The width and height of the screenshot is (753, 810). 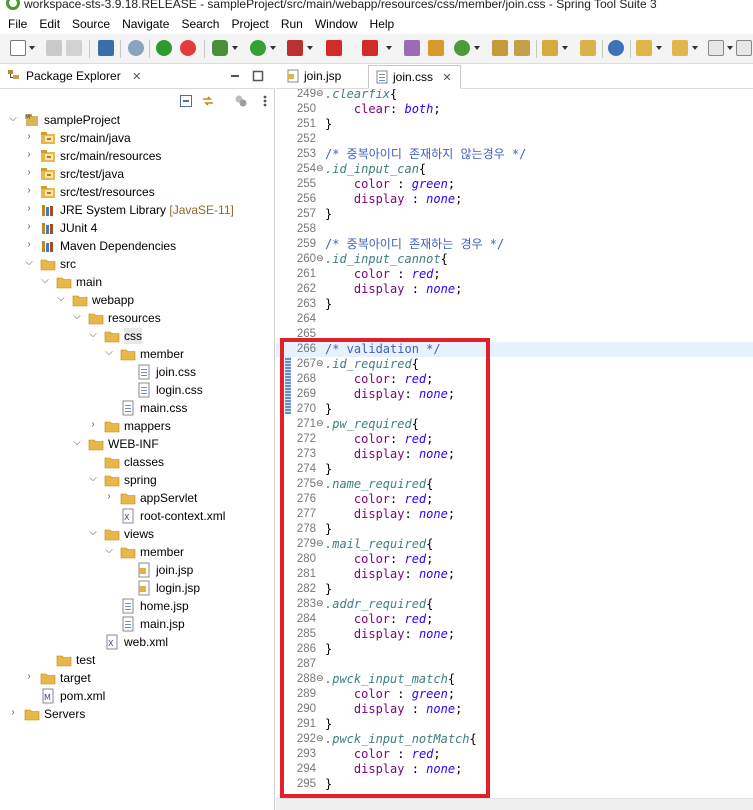 What do you see at coordinates (514, 634) in the screenshot?
I see `code-line: 285 display: none;` at bounding box center [514, 634].